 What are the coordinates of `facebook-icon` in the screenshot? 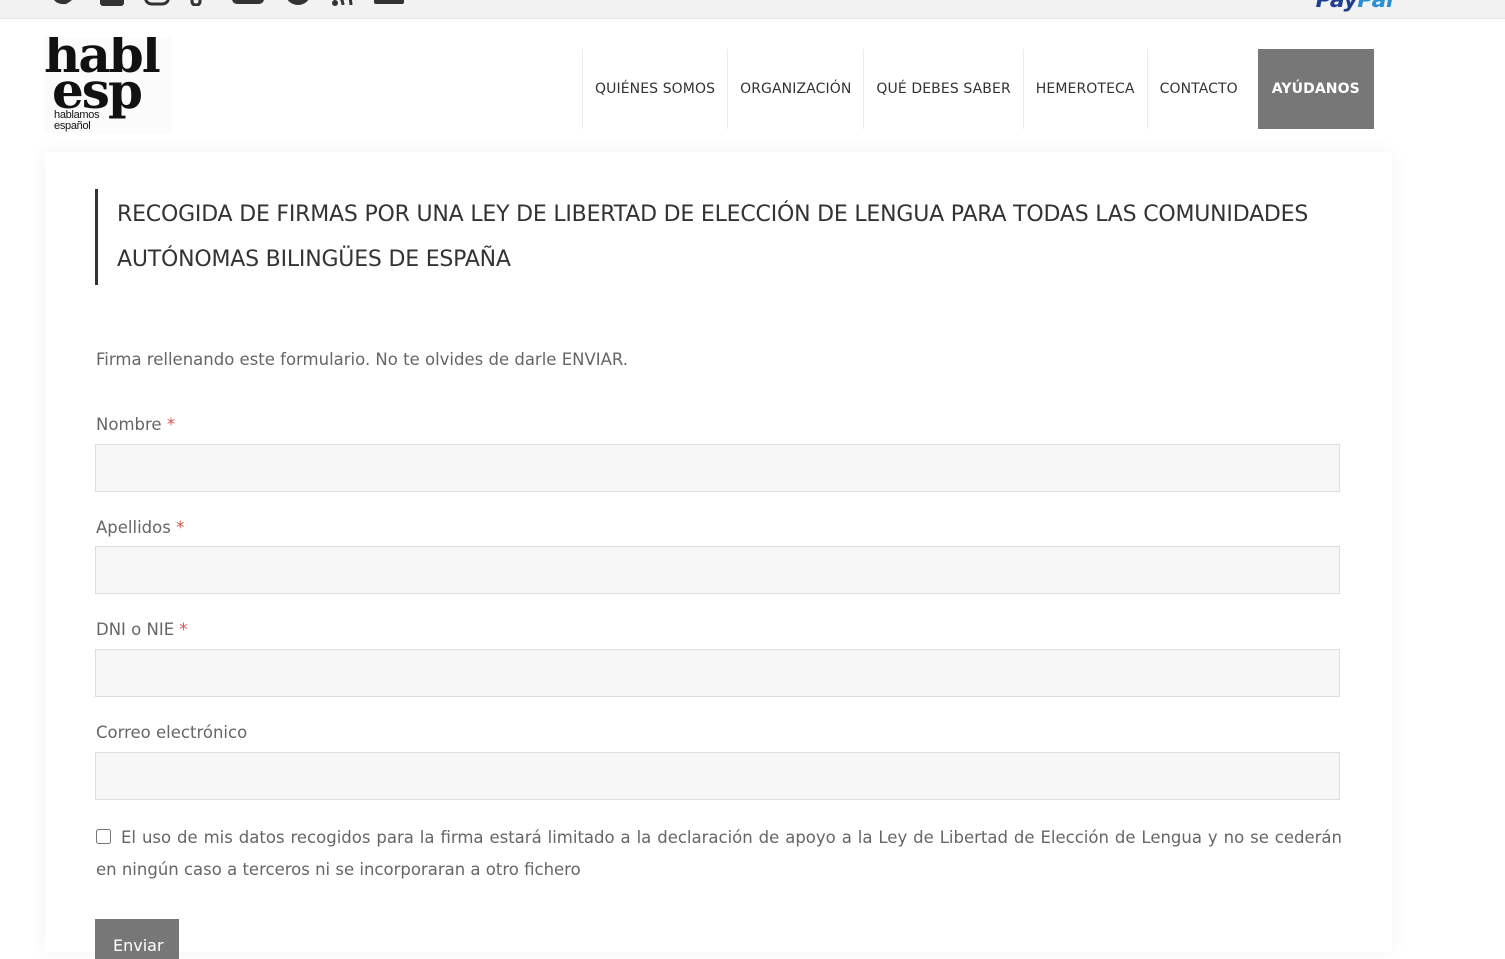 It's located at (112, 3).